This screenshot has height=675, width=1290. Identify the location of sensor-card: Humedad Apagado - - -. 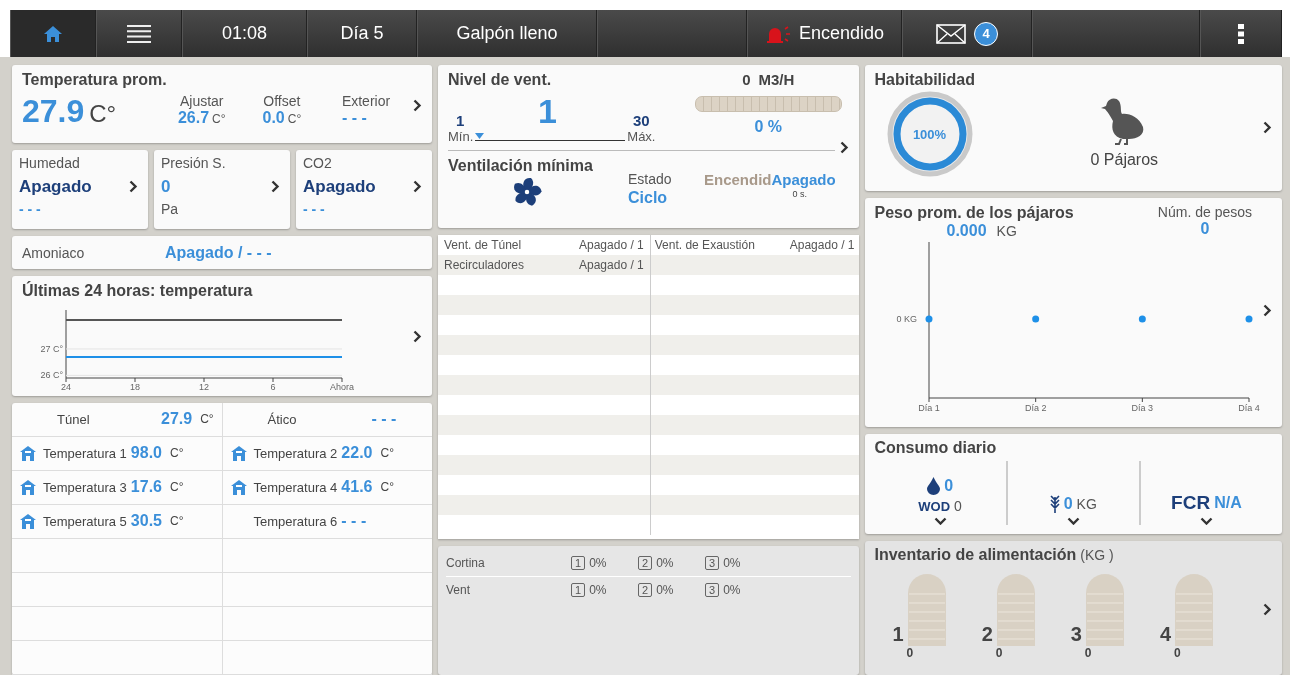
(80, 189).